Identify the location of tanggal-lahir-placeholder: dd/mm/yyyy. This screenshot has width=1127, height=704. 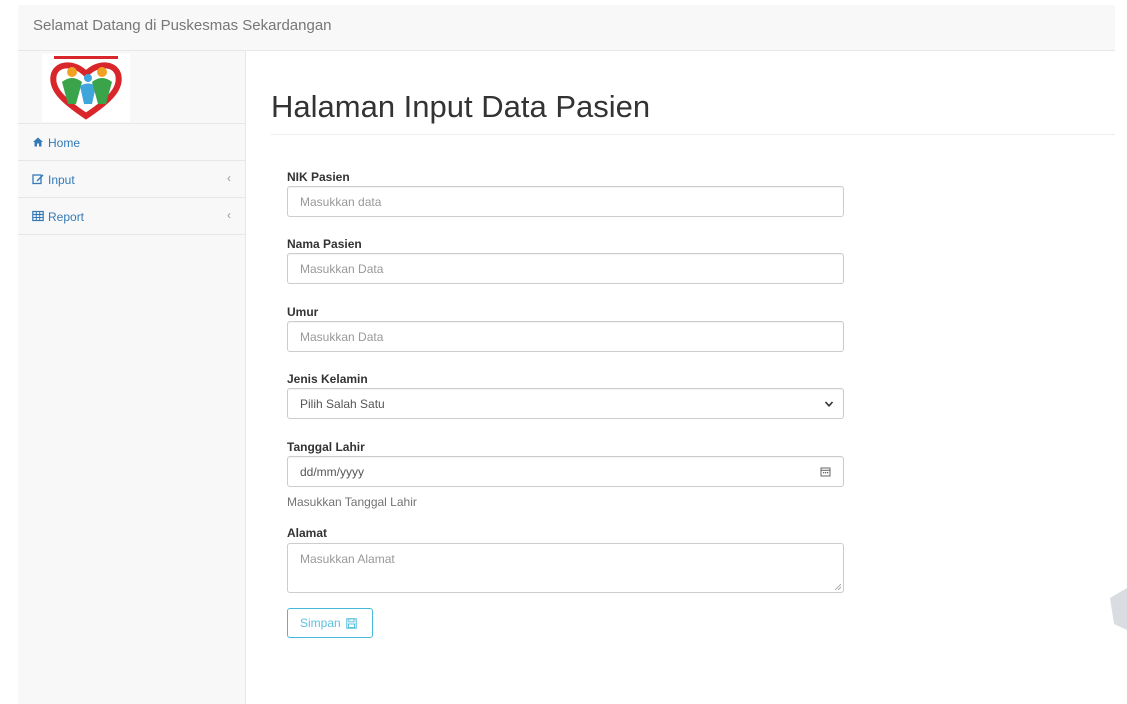
(332, 472).